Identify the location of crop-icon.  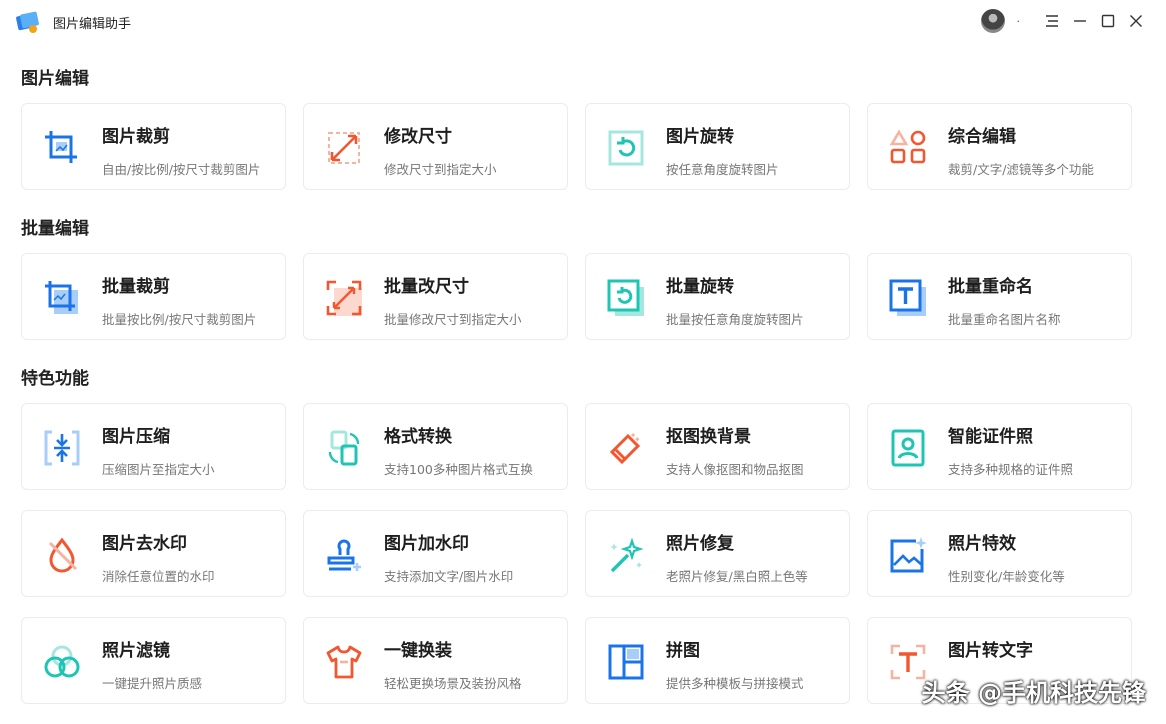
(62, 148).